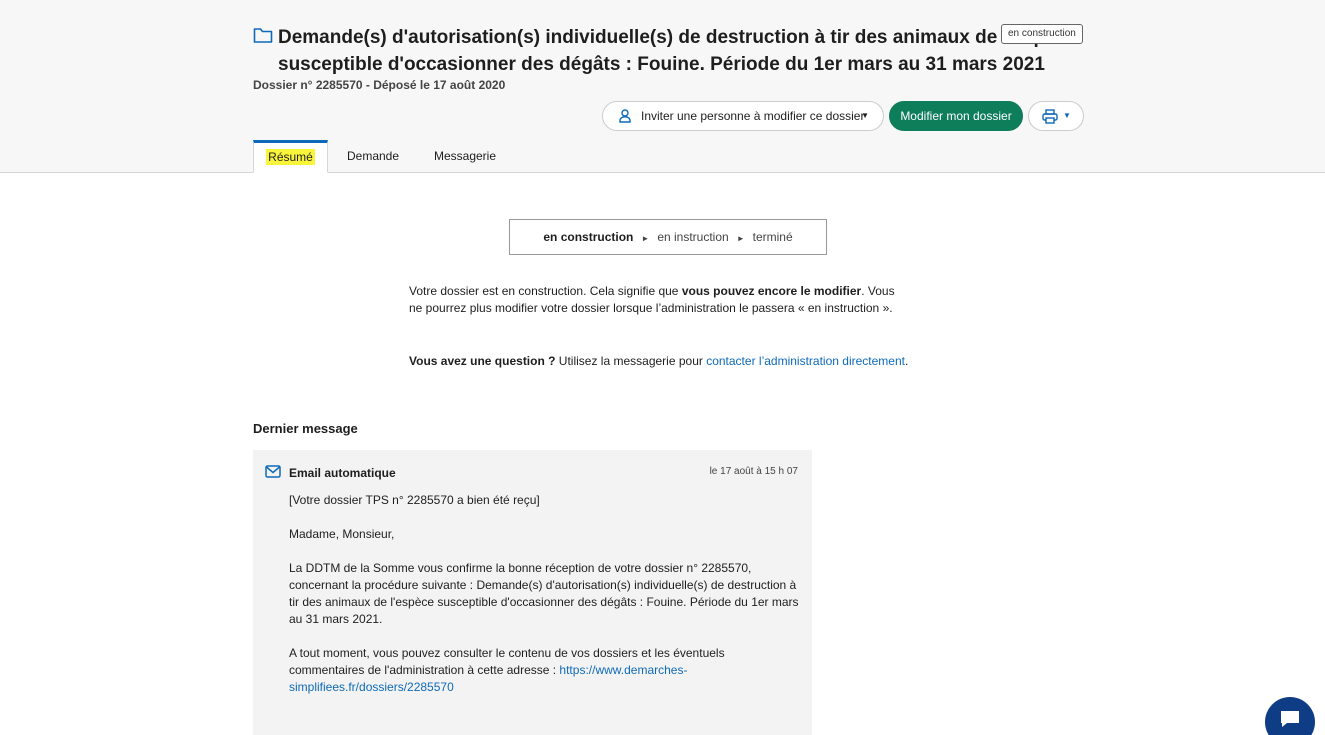 The image size is (1325, 735). What do you see at coordinates (693, 237) in the screenshot?
I see `step-next: en instruction` at bounding box center [693, 237].